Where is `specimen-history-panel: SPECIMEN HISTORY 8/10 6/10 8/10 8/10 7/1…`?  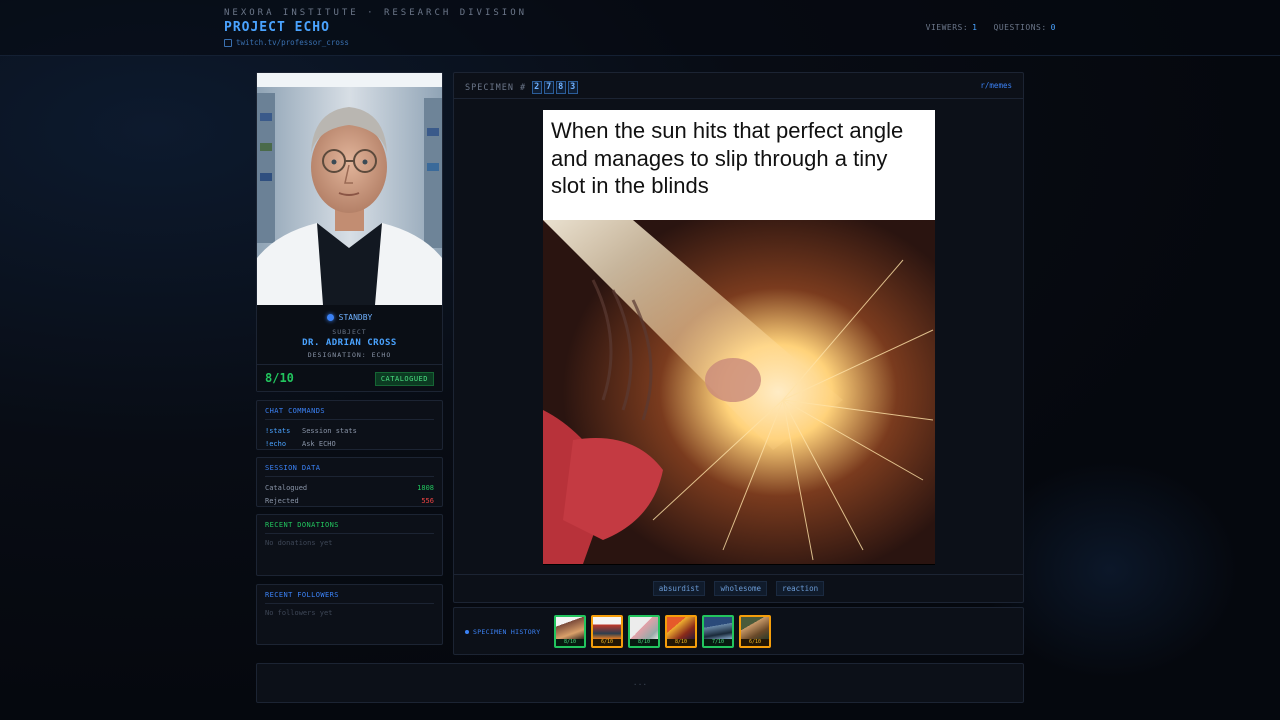
specimen-history-panel: SPECIMEN HISTORY 8/10 6/10 8/10 8/10 7/1… is located at coordinates (738, 631).